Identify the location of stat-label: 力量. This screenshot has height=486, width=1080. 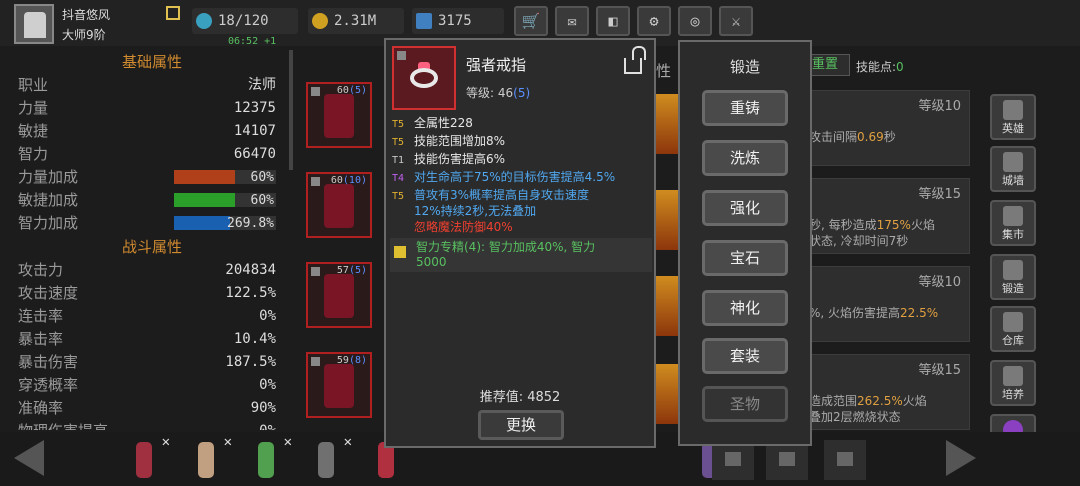
(33, 108).